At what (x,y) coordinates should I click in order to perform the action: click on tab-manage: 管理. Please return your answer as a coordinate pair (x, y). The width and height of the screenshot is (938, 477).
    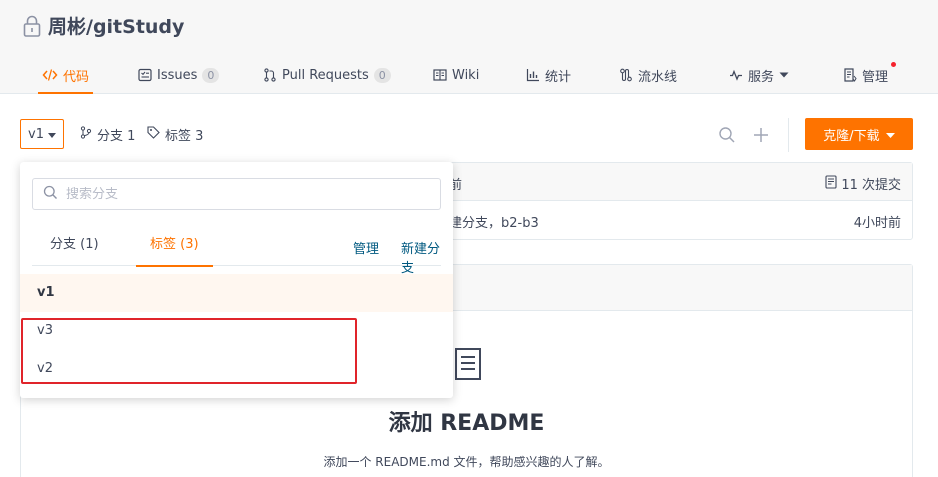
    Looking at the image, I should click on (865, 75).